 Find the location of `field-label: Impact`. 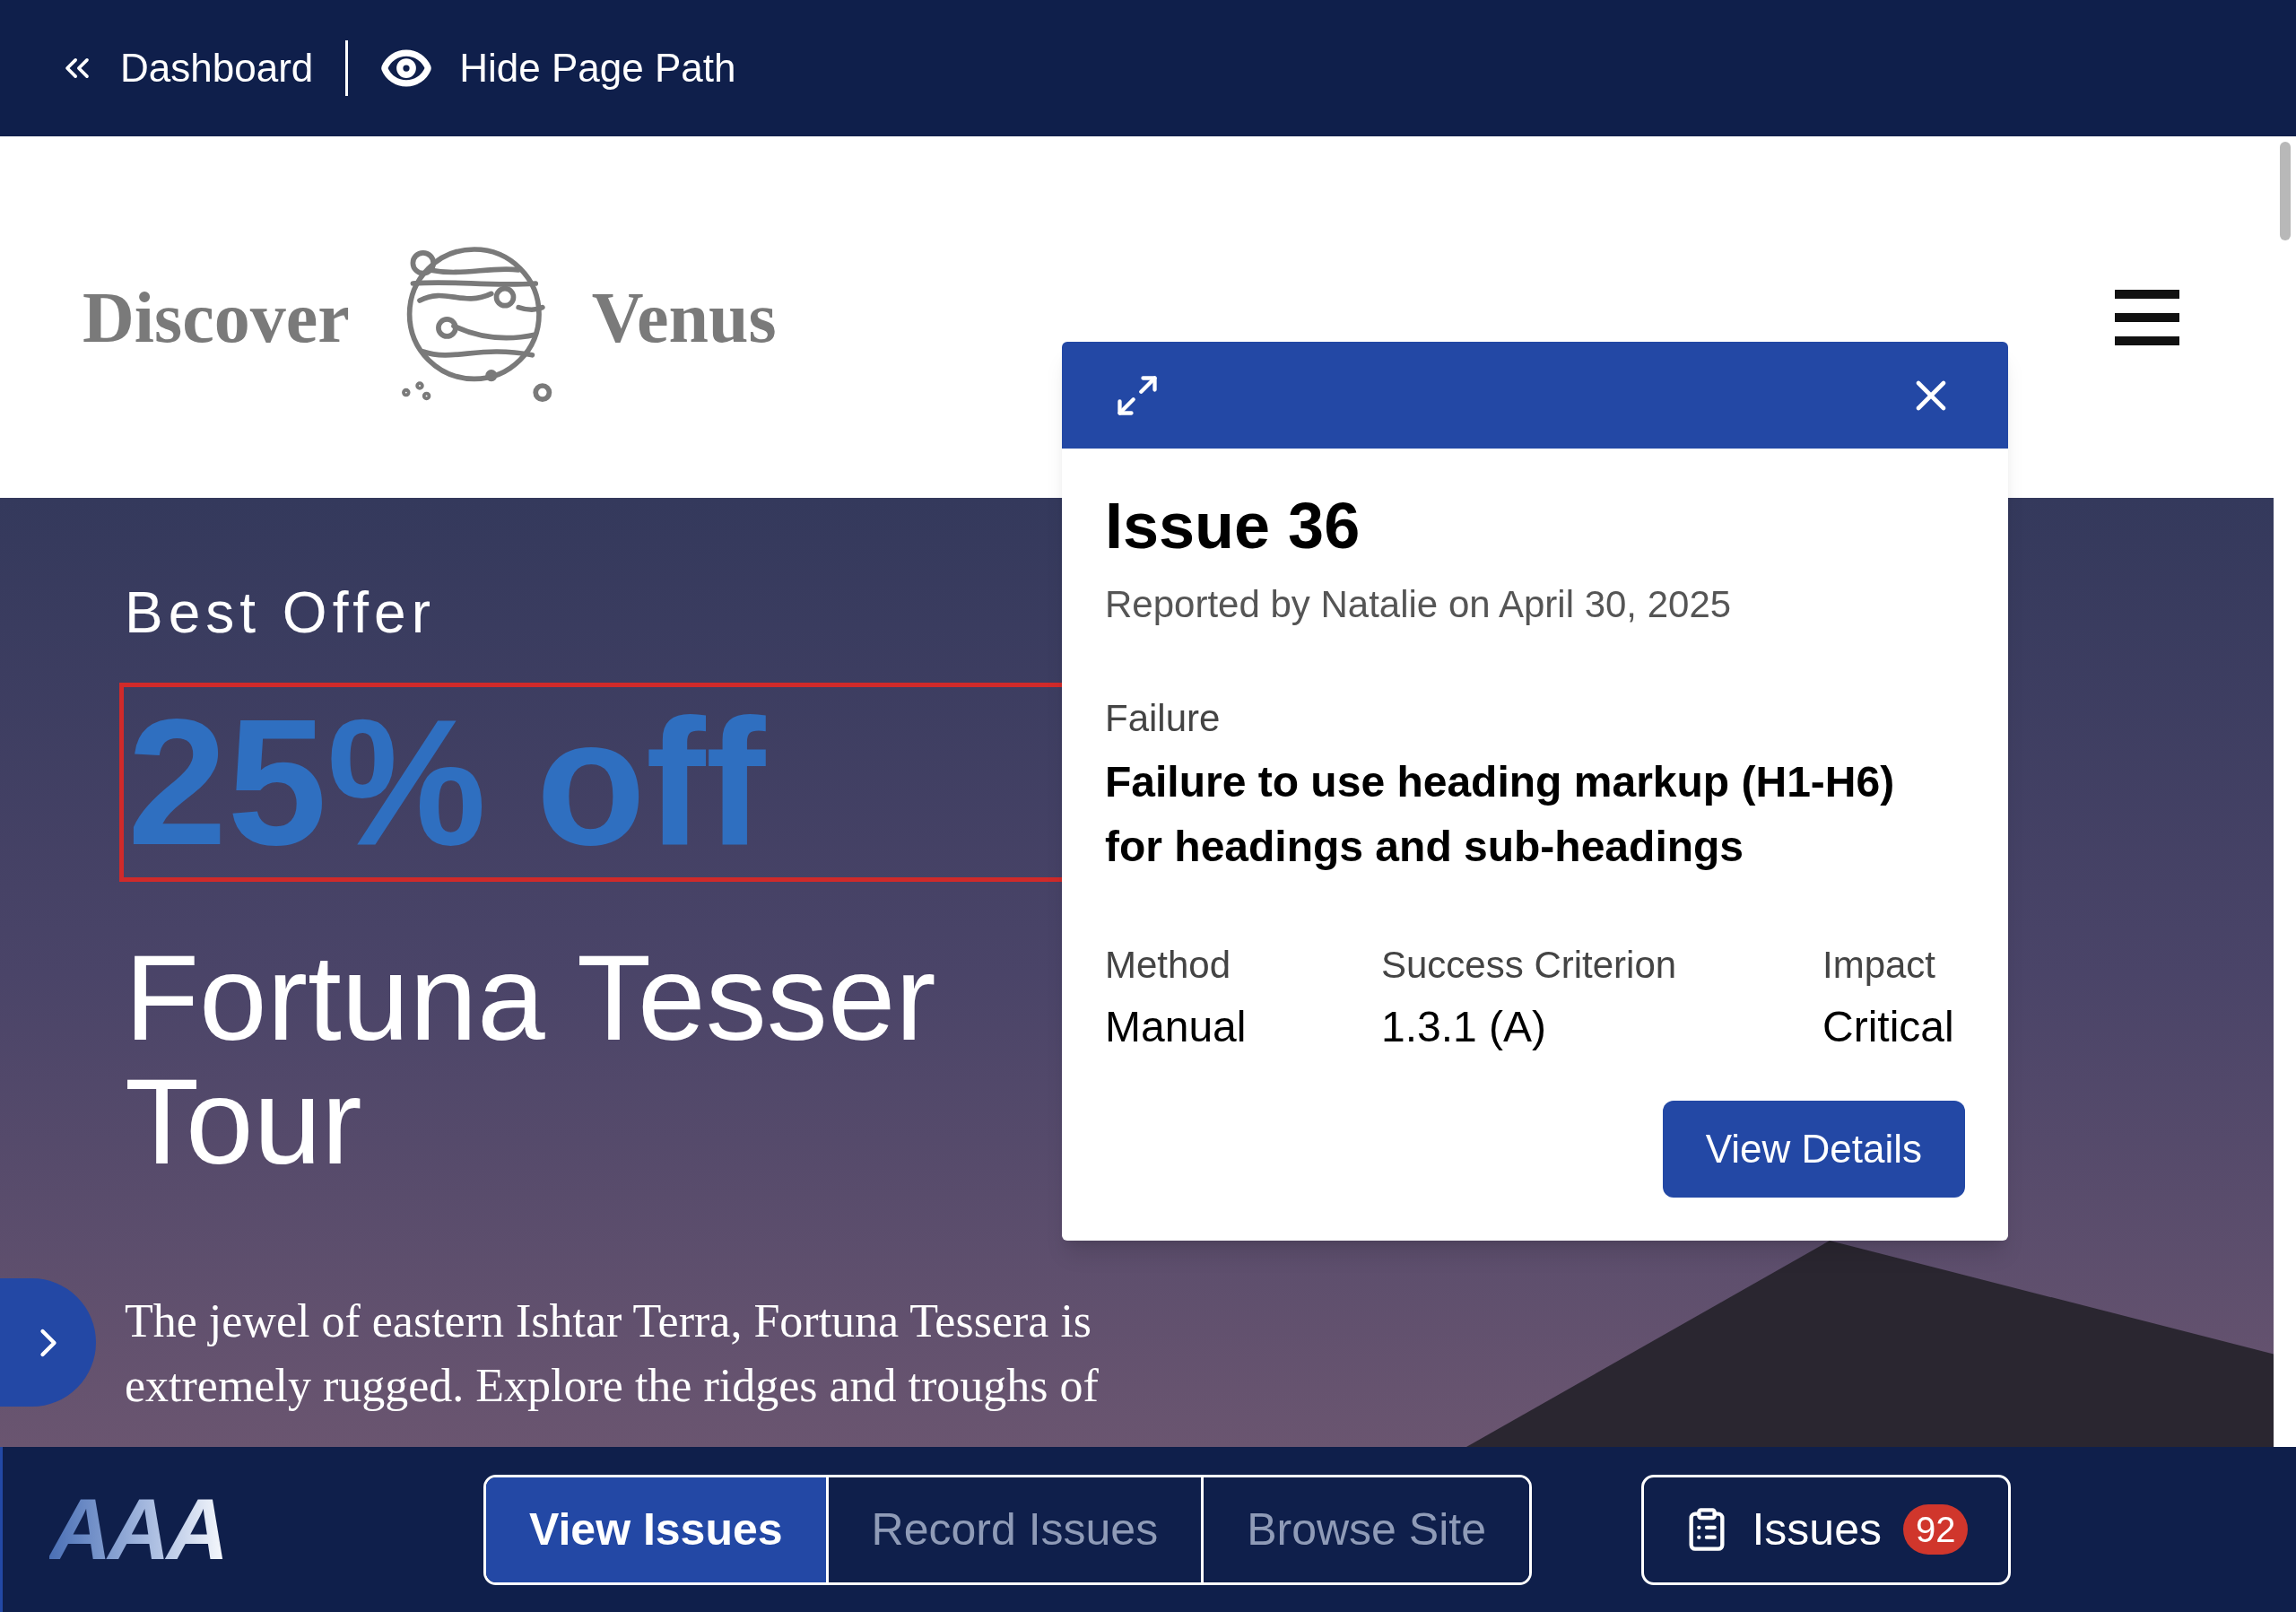

field-label: Impact is located at coordinates (1879, 966).